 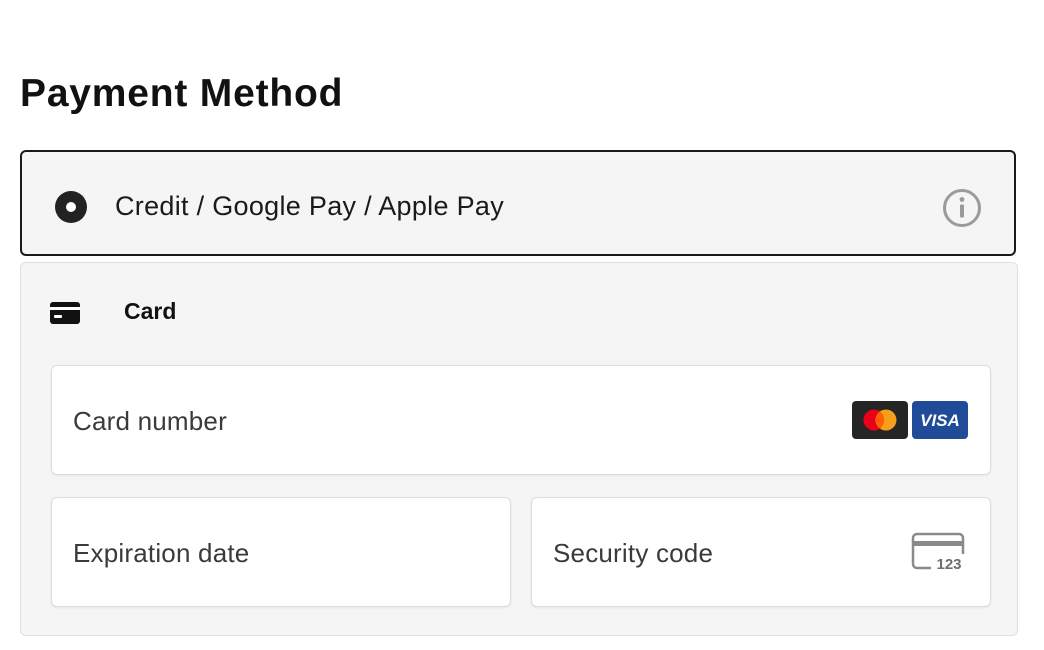 I want to click on mastercard-logo, so click(x=880, y=420).